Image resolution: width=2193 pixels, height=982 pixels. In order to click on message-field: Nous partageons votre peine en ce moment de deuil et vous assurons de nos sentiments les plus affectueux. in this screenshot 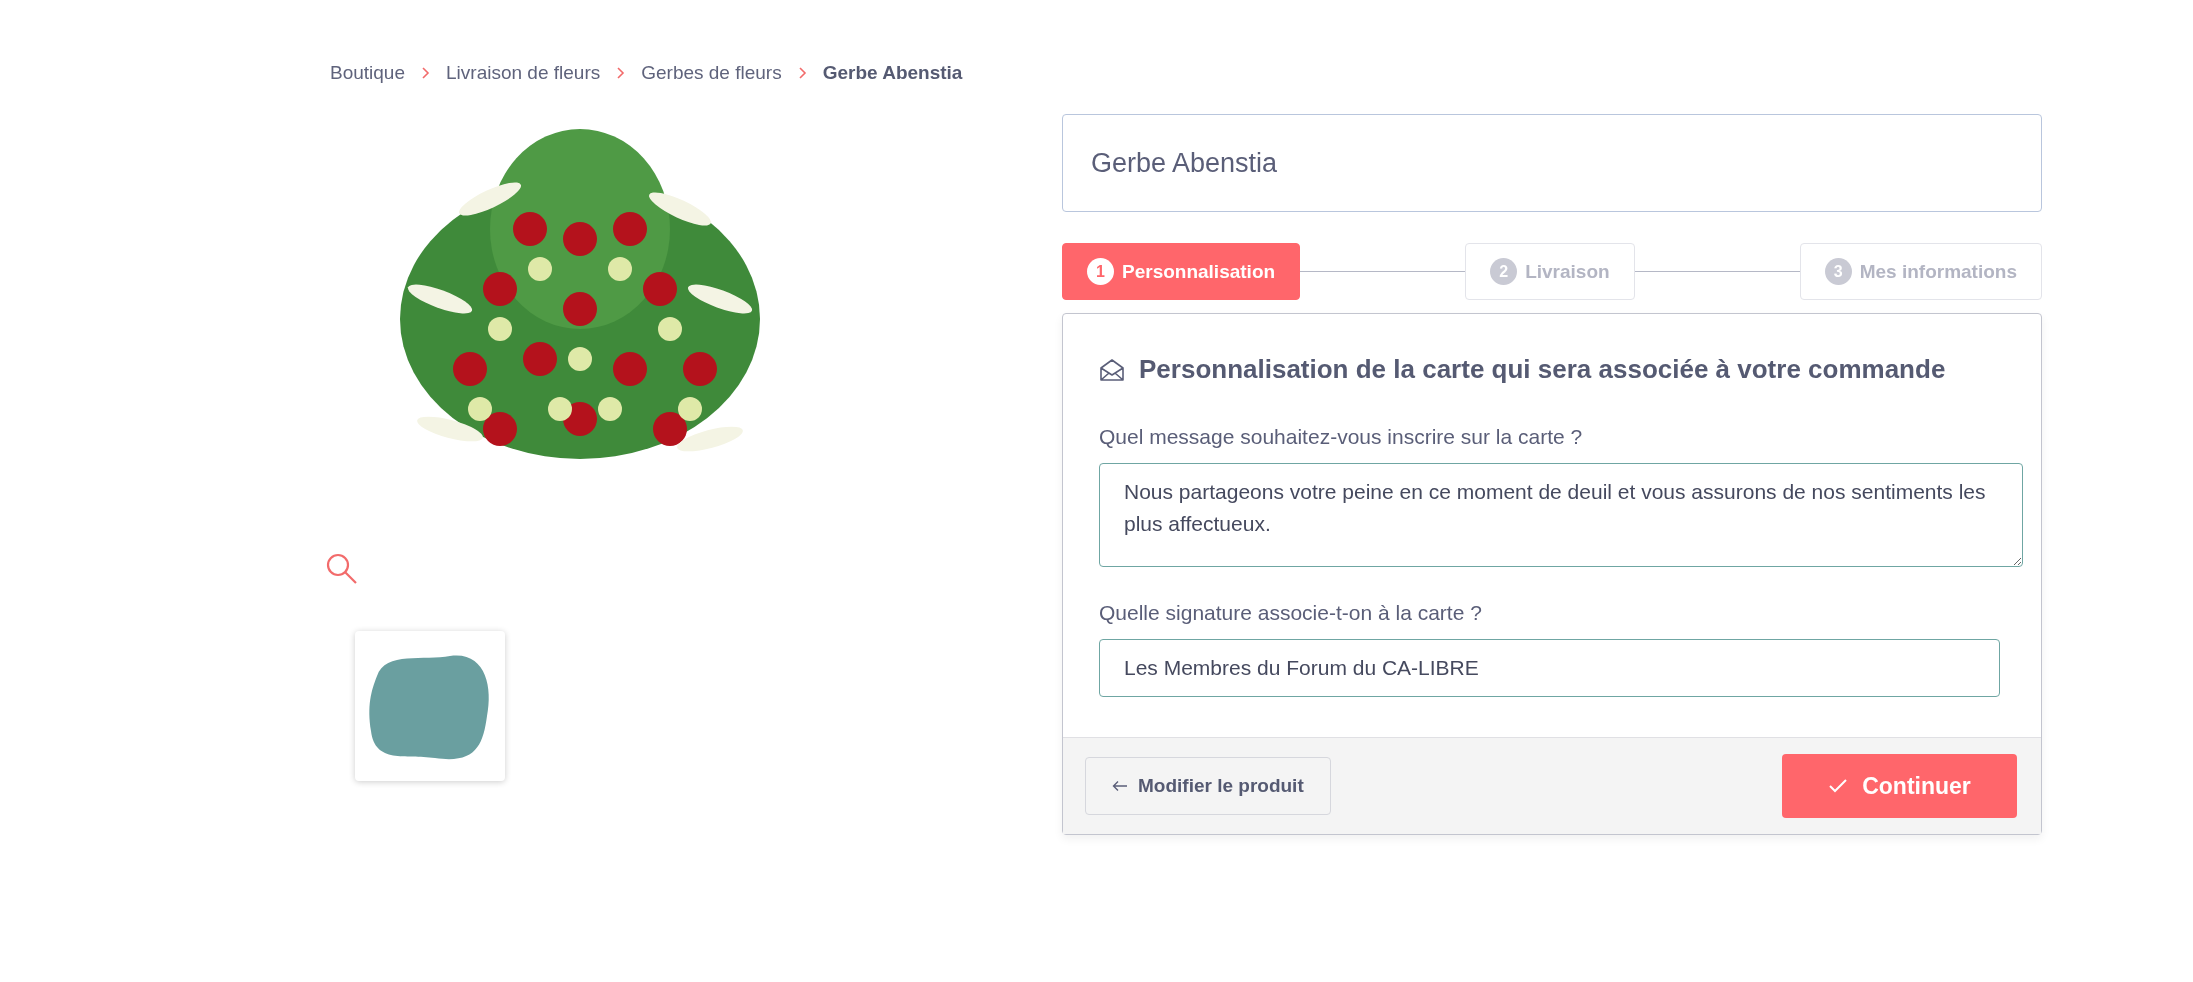, I will do `click(1561, 515)`.